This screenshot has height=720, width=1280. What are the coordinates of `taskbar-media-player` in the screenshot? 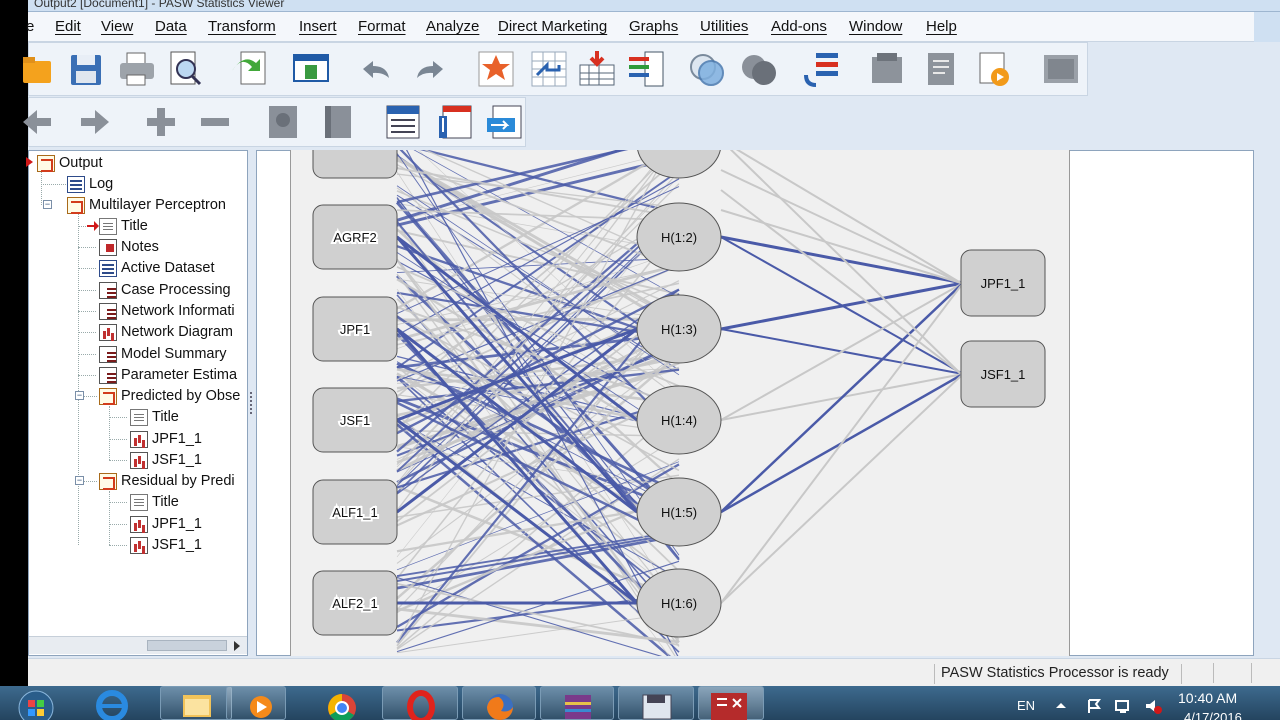 It's located at (256, 703).